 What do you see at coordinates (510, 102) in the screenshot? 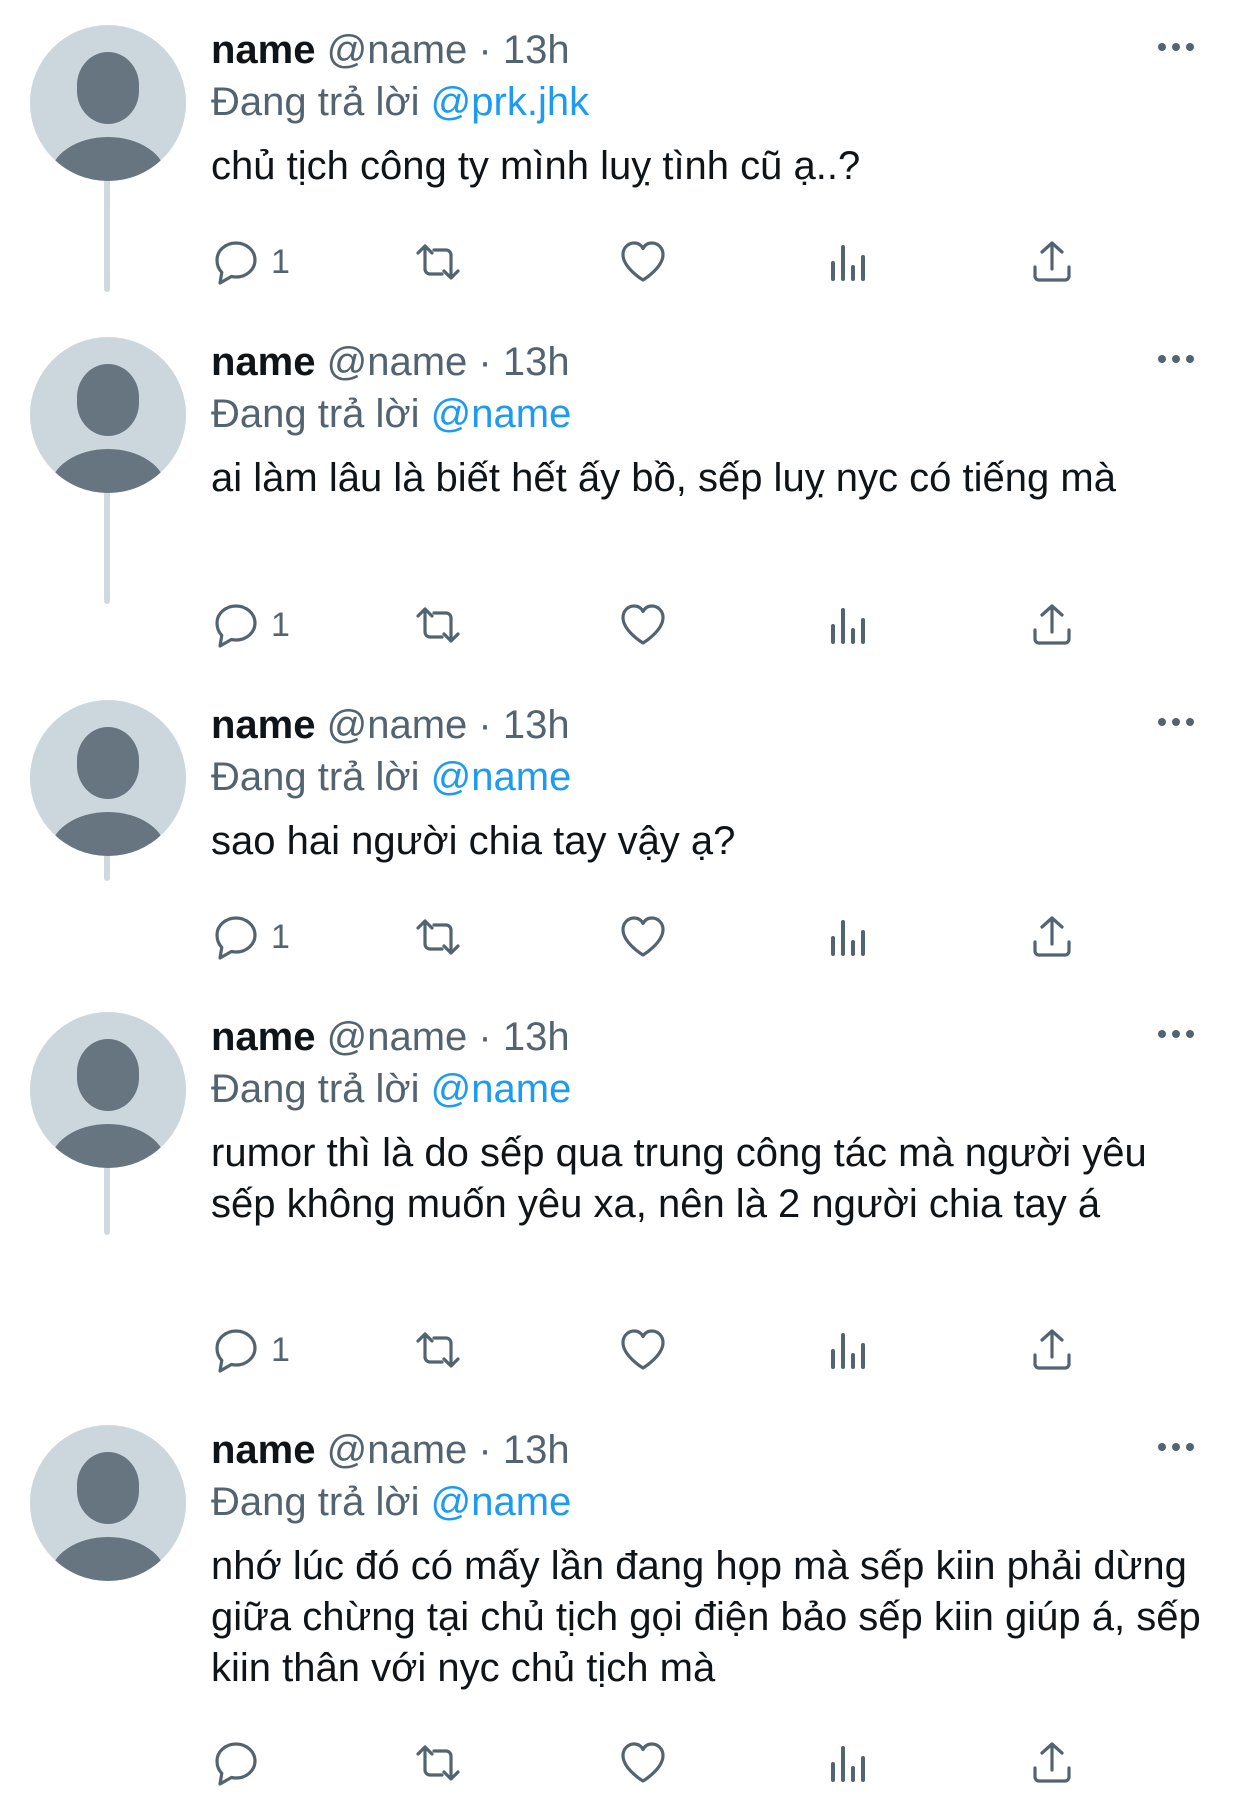
I see `replying-to-mention: @prk.jhk` at bounding box center [510, 102].